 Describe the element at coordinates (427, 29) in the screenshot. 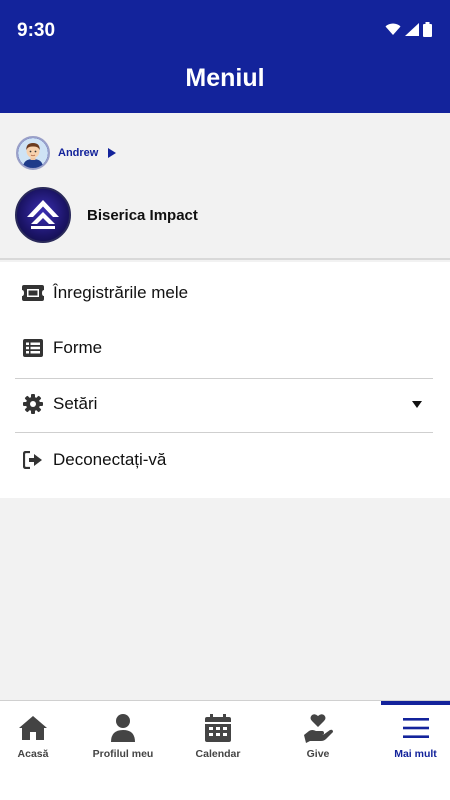

I see `battery-icon` at that location.